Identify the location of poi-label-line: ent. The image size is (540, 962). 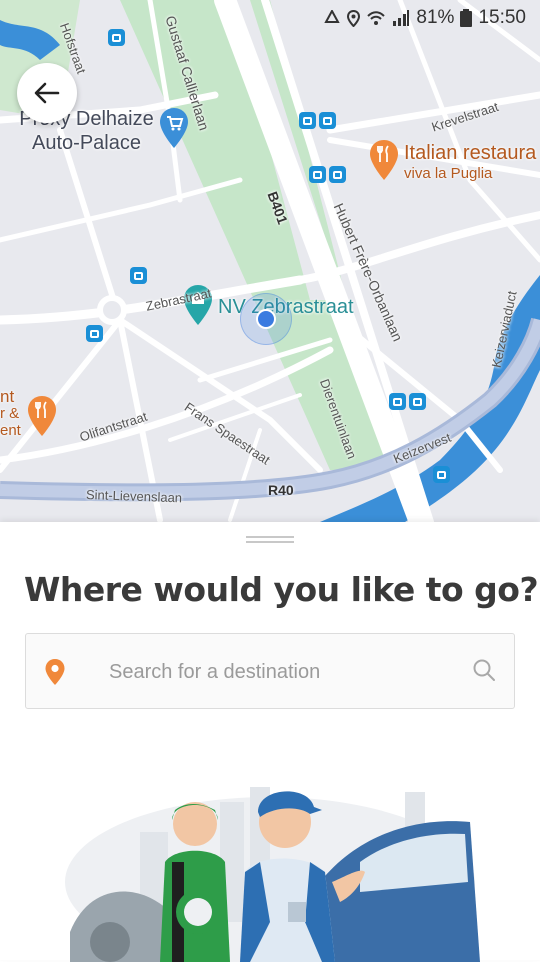
(10, 430).